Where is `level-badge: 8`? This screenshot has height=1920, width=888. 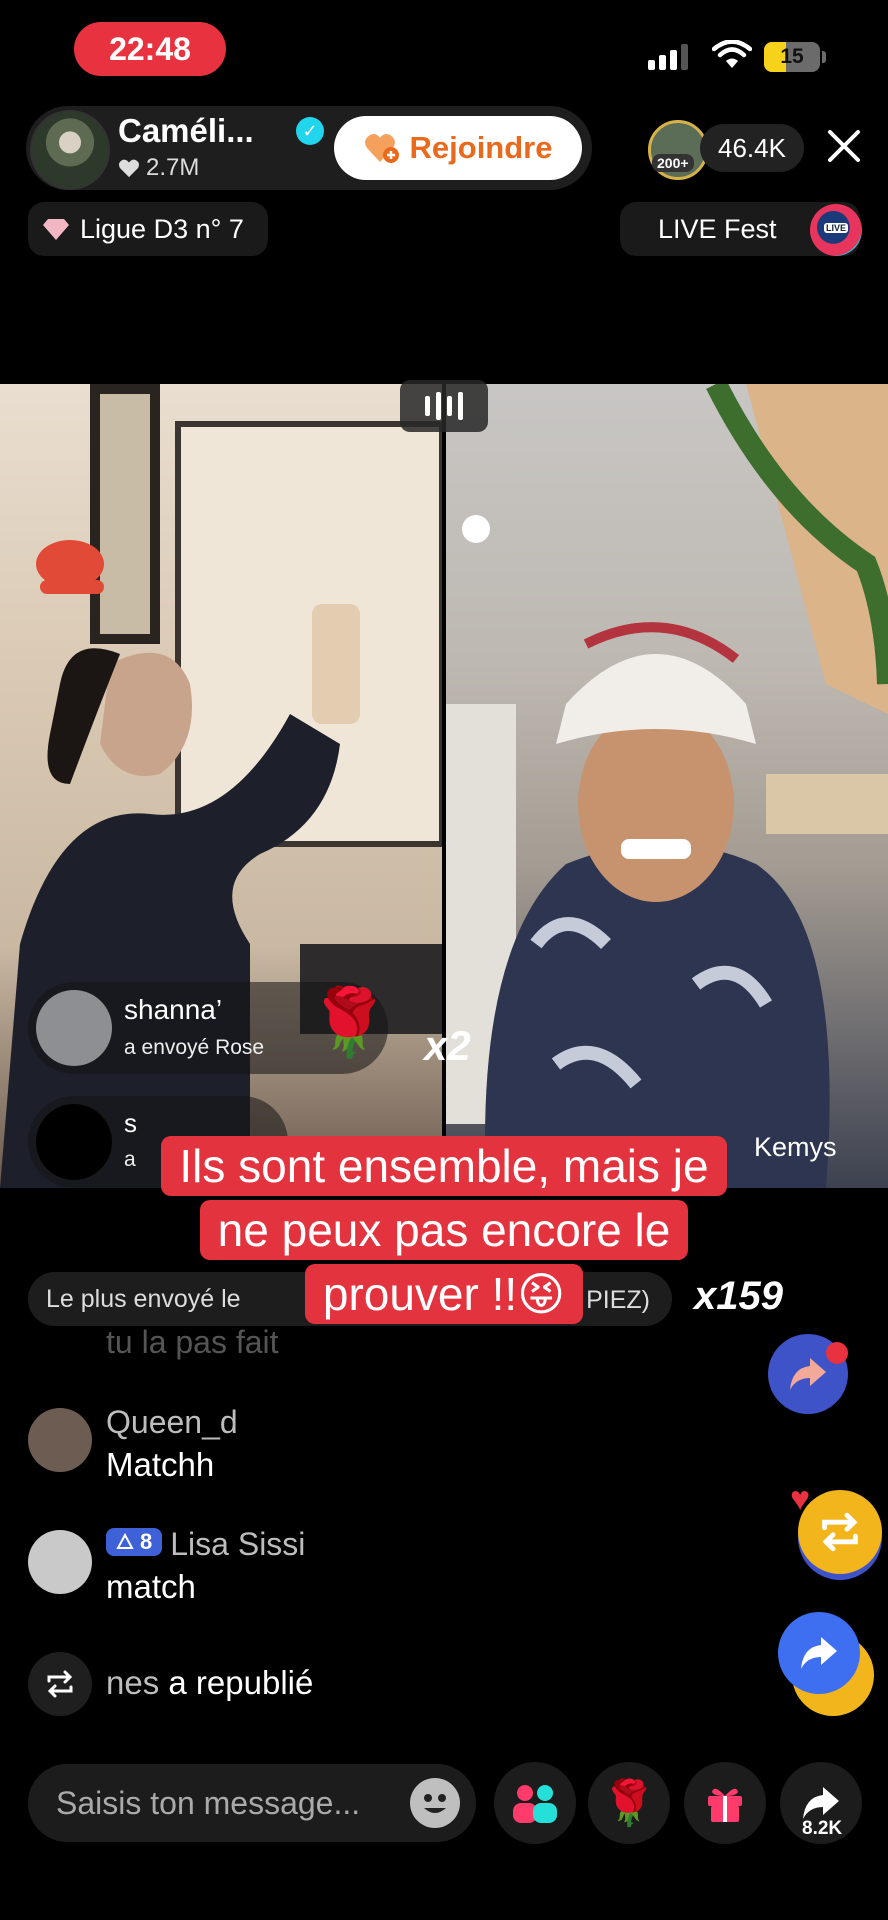
level-badge: 8 is located at coordinates (134, 1542).